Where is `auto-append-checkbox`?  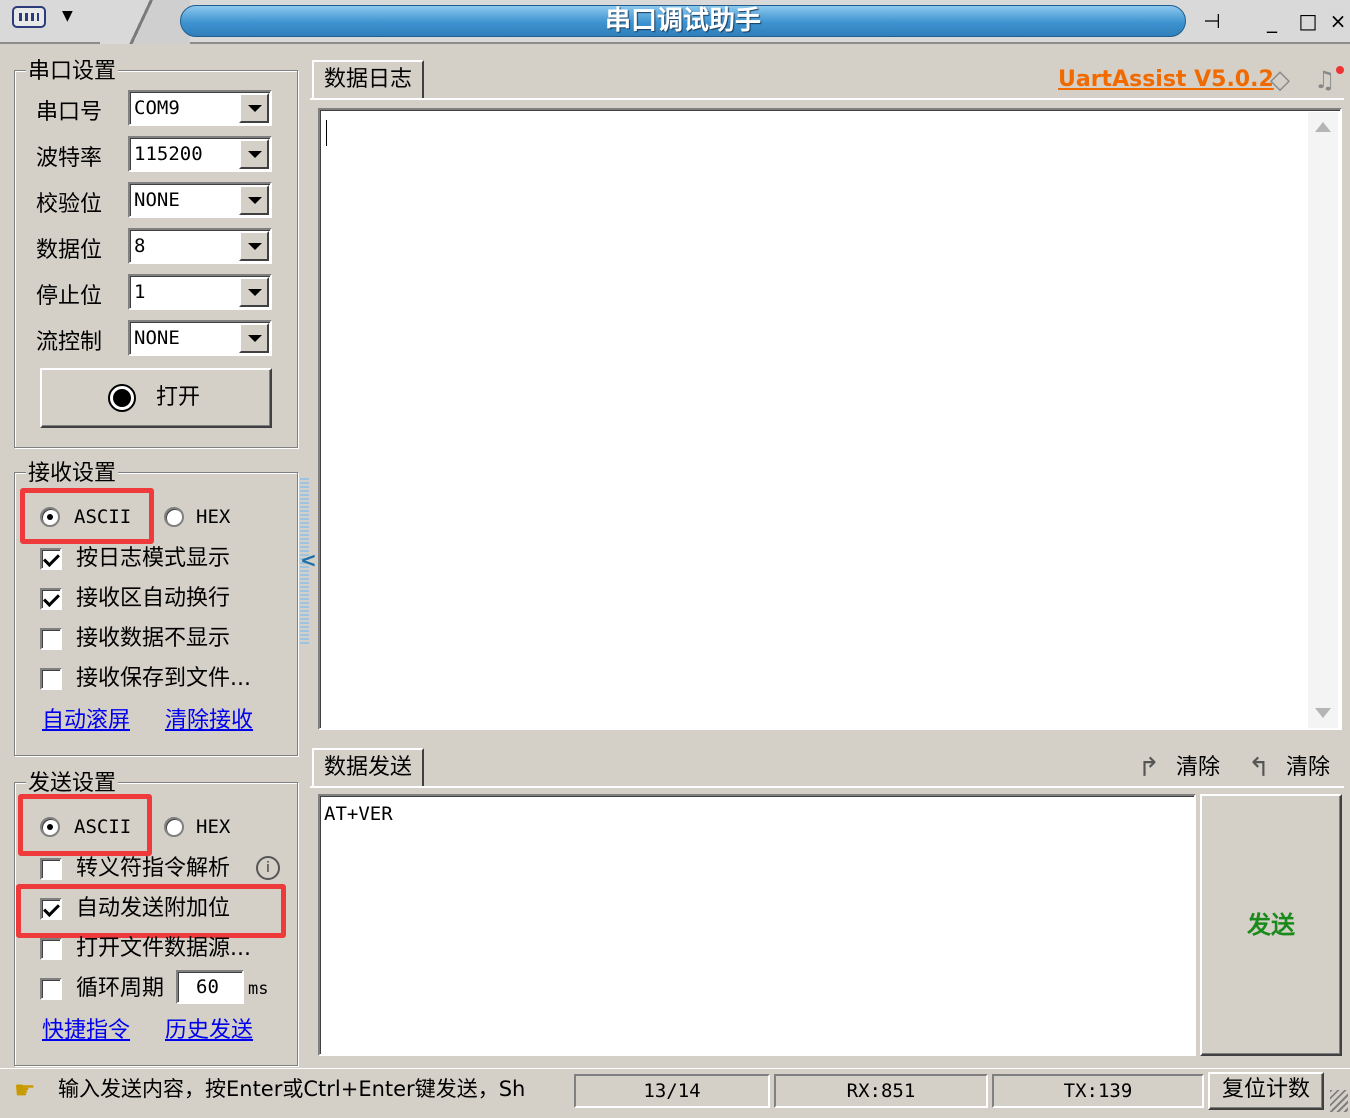 auto-append-checkbox is located at coordinates (51, 909).